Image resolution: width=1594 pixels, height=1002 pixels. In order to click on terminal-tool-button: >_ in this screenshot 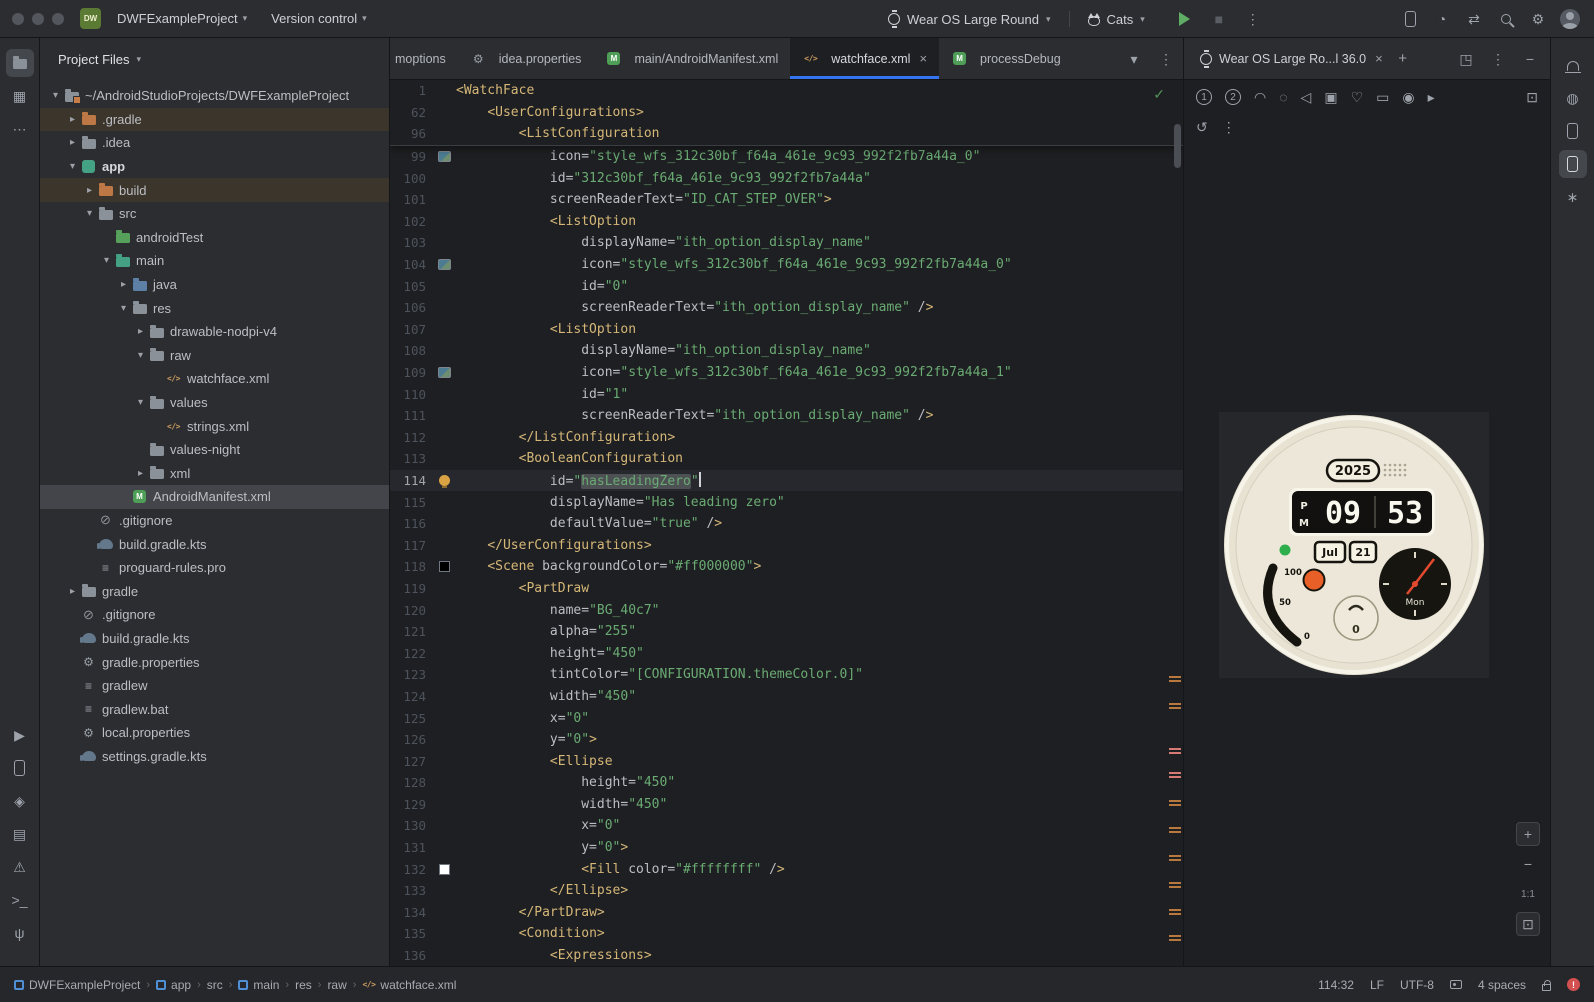, I will do `click(20, 900)`.